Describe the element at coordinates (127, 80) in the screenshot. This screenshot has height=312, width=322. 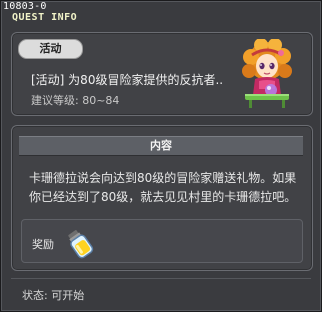
I see `quest-name: [活动] 为80级冒险家提供的反抗者..` at that location.